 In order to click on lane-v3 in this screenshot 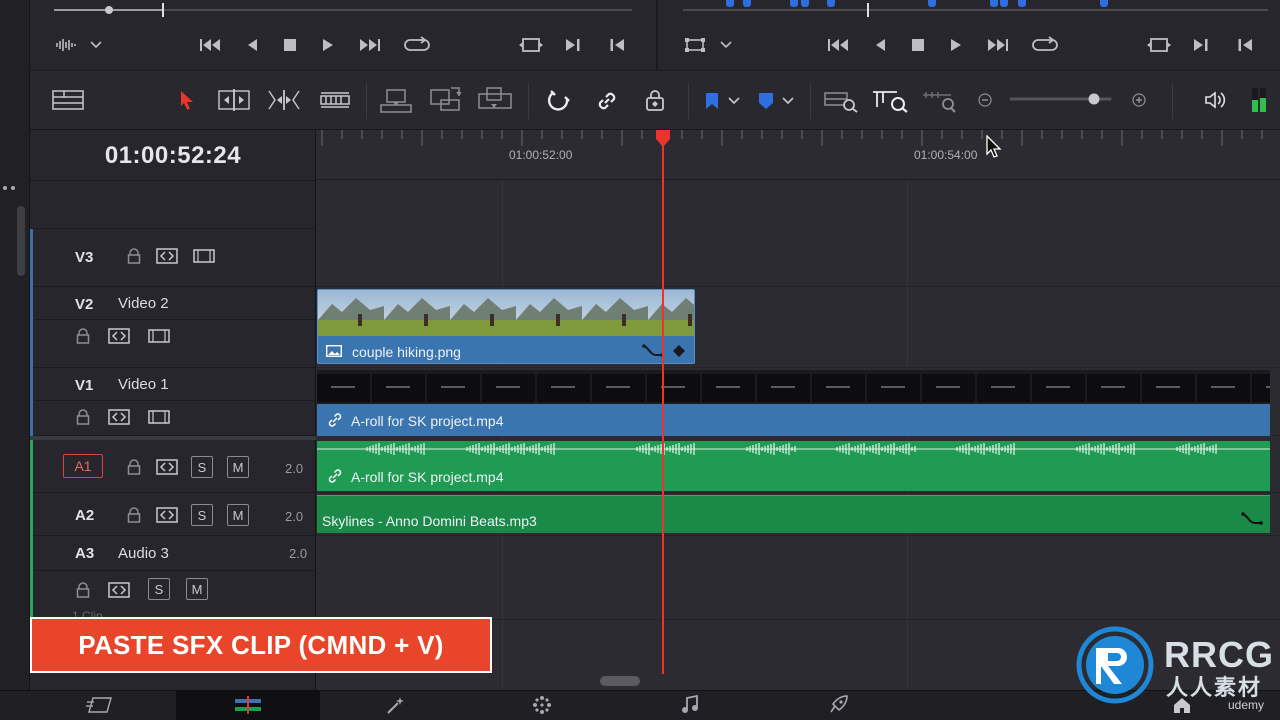, I will do `click(798, 257)`.